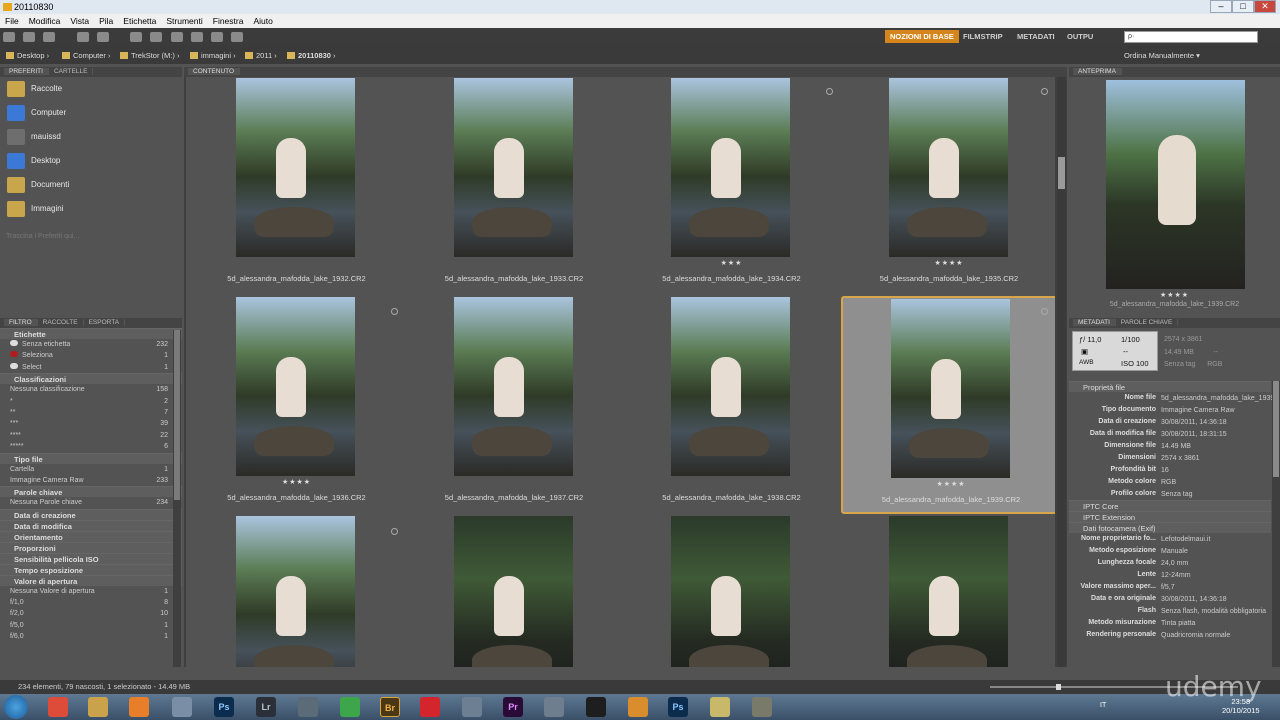 This screenshot has width=1280, height=720. I want to click on filter-item: * 2, so click(86, 401).